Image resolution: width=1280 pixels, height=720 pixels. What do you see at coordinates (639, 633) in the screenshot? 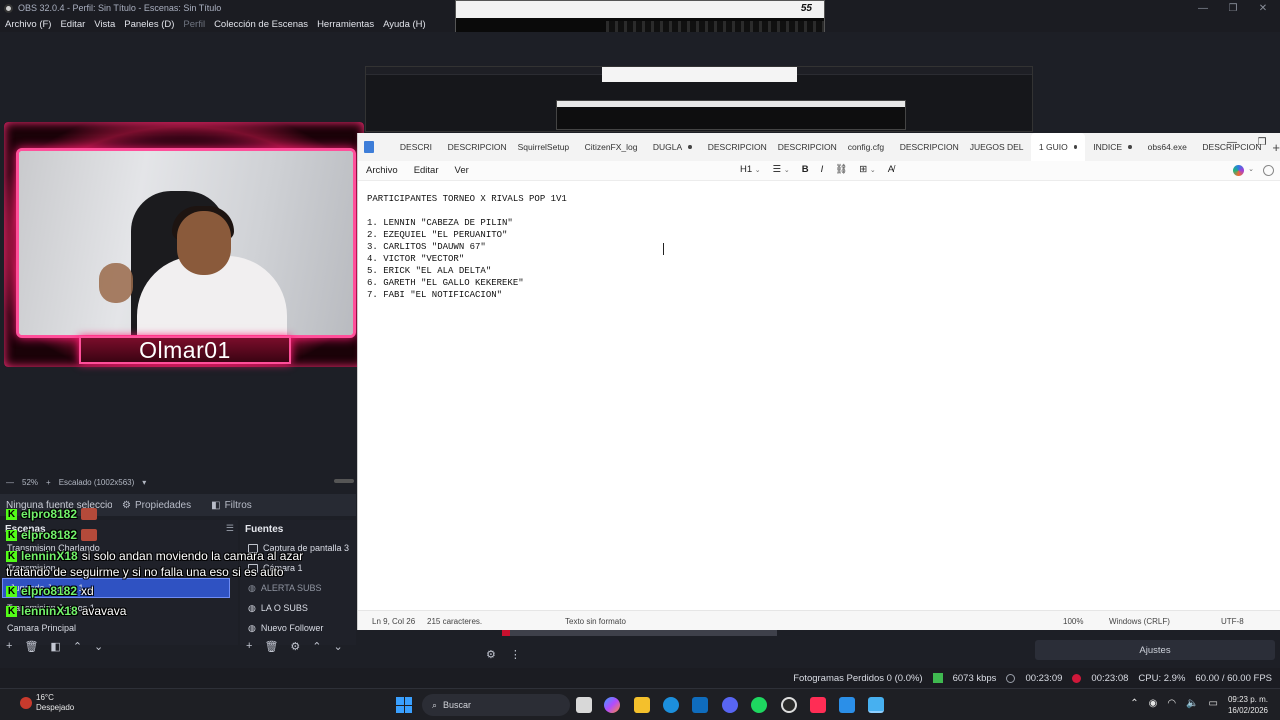
I see `audio-meter` at bounding box center [639, 633].